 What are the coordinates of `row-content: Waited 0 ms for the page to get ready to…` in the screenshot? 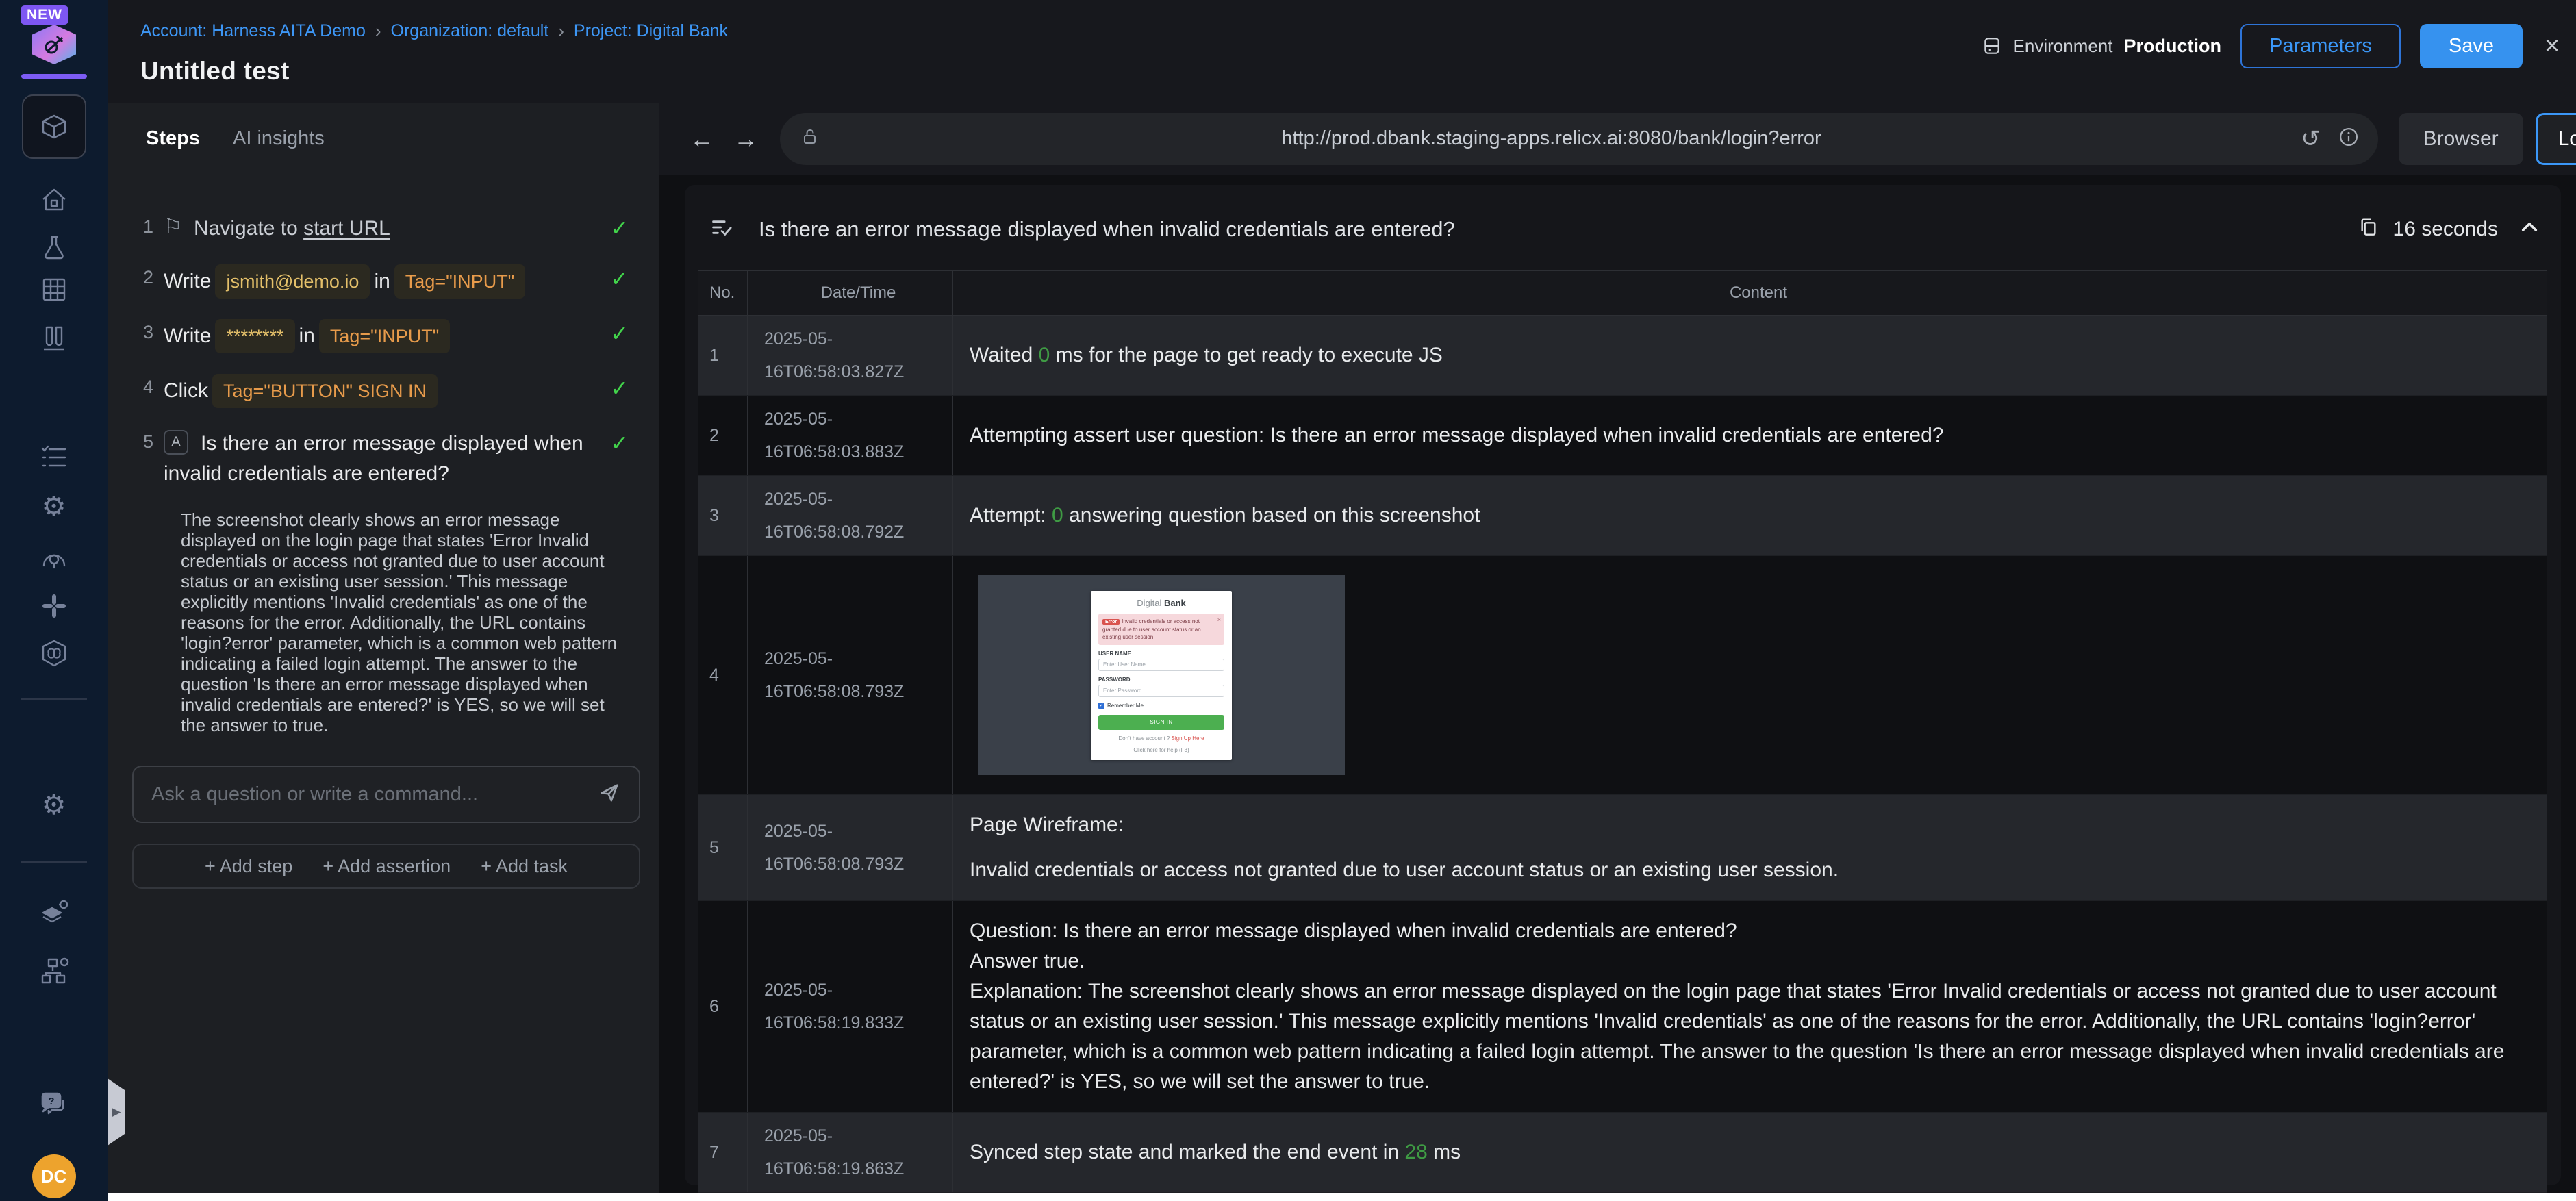 It's located at (1206, 355).